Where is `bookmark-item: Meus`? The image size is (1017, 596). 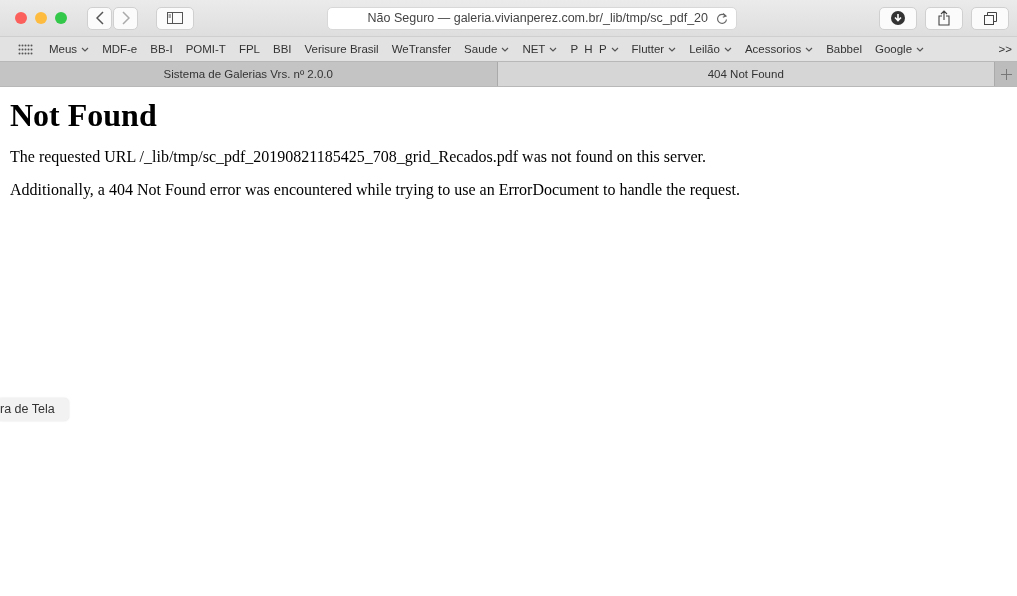 bookmark-item: Meus is located at coordinates (69, 49).